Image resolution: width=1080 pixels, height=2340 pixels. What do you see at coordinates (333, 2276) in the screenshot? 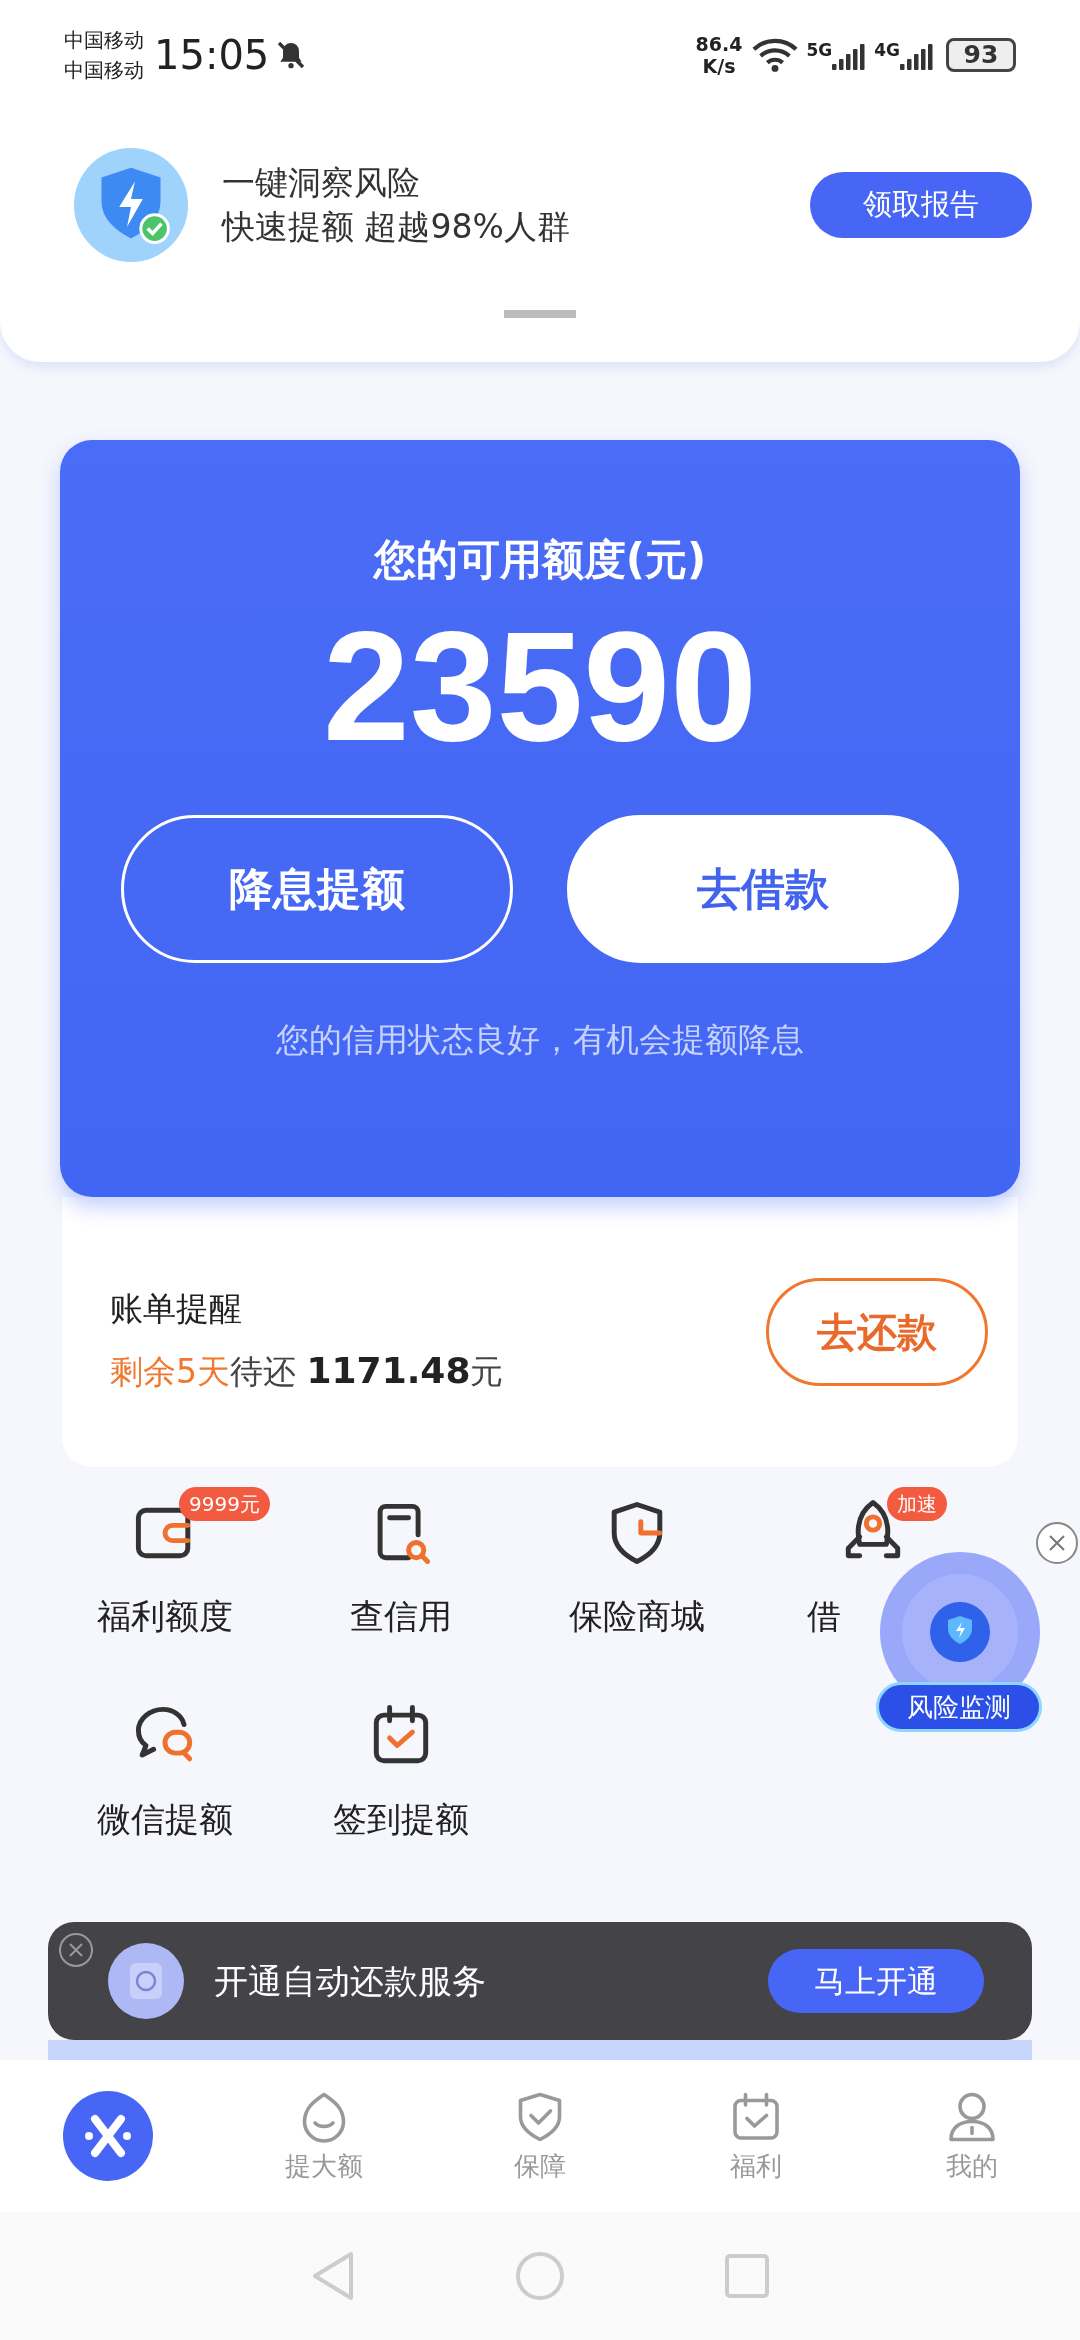
I see `back-icon` at bounding box center [333, 2276].